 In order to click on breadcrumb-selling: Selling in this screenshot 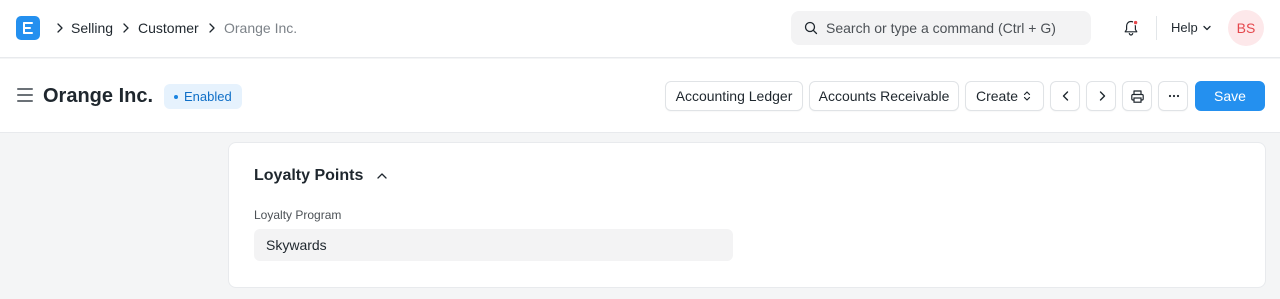, I will do `click(92, 28)`.